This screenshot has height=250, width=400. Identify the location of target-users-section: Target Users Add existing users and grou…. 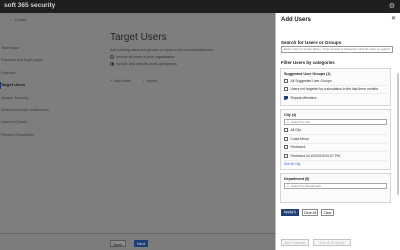
(190, 57).